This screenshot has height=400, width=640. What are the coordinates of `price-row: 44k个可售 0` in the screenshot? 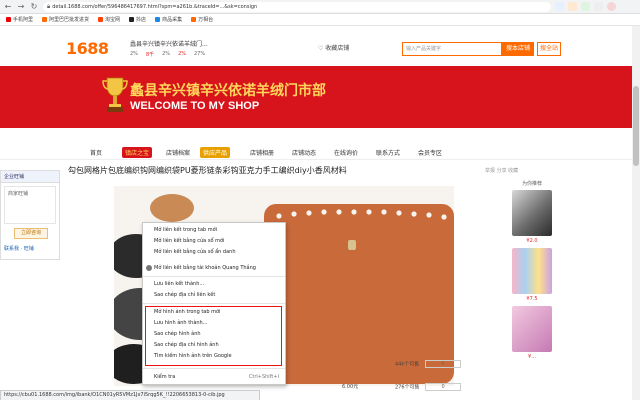 It's located at (428, 364).